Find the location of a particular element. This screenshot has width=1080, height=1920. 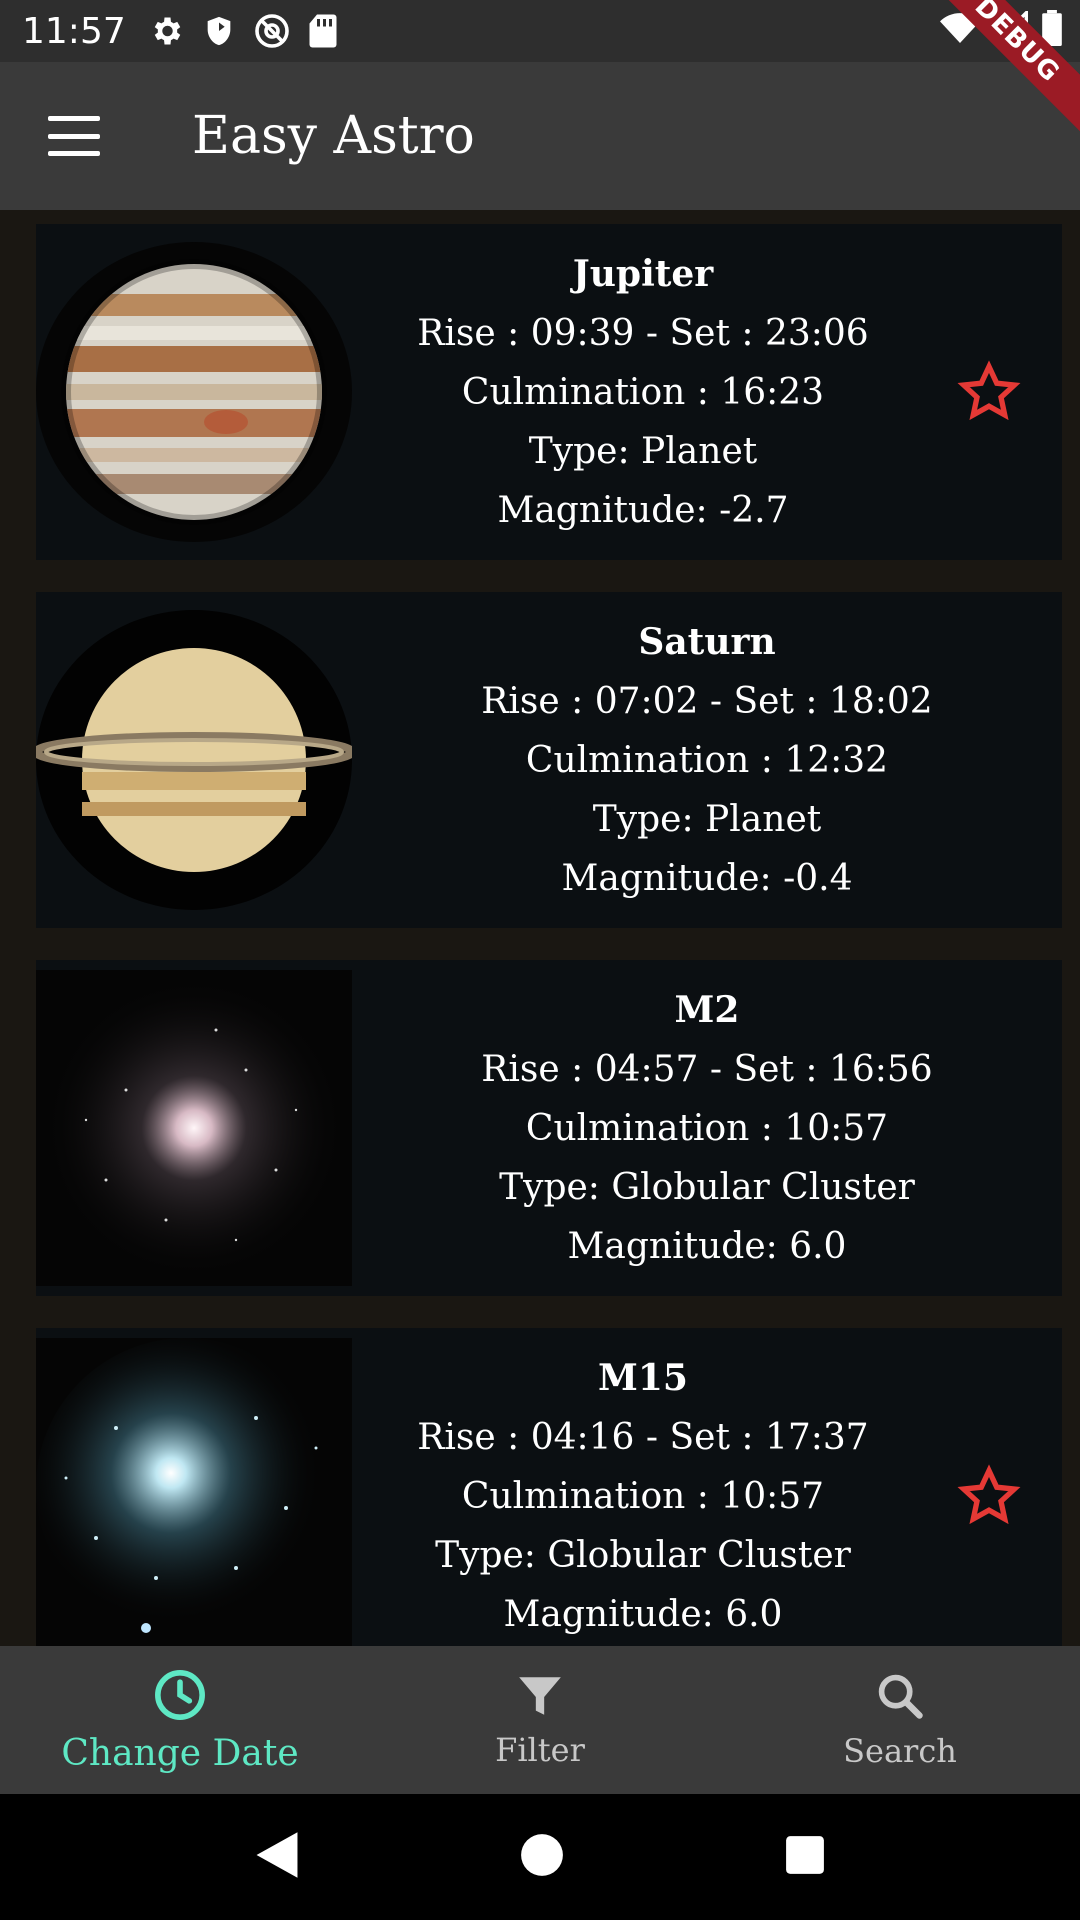

nav-change-date: Change Date is located at coordinates (180, 1720).